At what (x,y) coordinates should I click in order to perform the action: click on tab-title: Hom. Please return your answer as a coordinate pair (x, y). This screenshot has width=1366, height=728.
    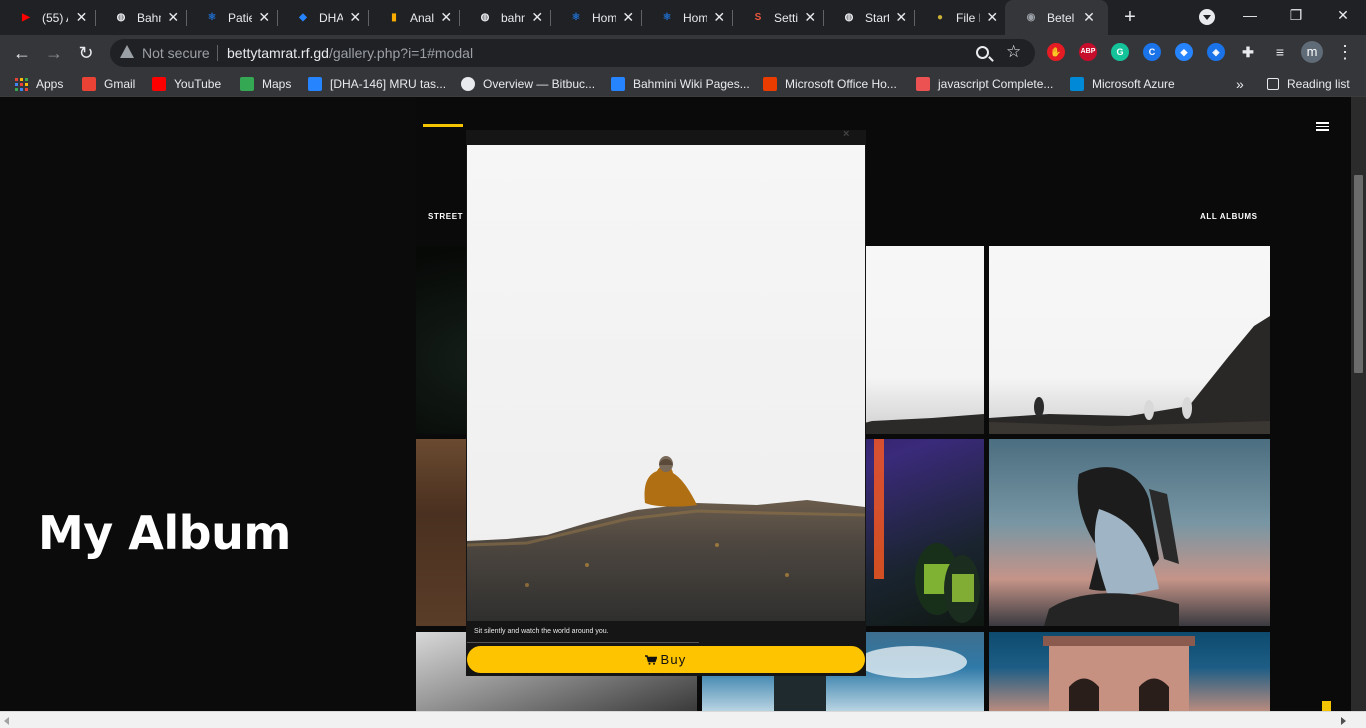
    Looking at the image, I should click on (695, 17).